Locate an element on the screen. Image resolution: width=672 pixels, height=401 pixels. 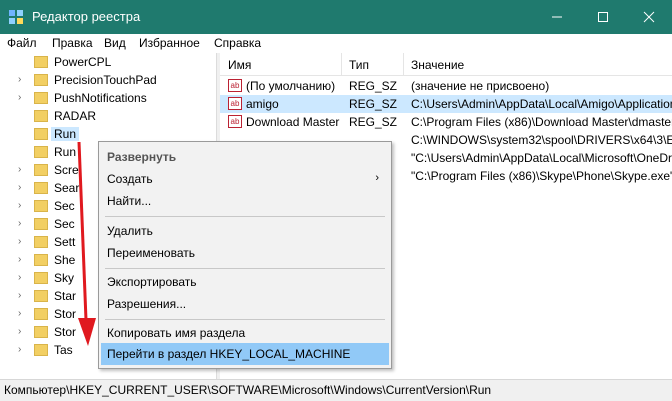
tree-node-label: Tas is located at coordinates (63, 350).